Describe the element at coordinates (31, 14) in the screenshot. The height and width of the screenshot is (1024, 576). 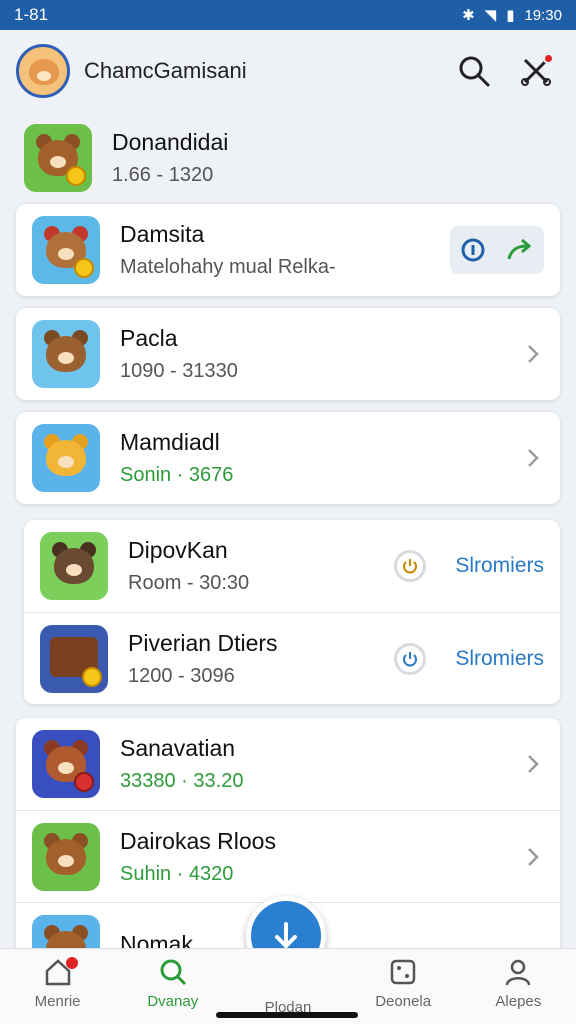
I see `status-time-left: 1-81` at that location.